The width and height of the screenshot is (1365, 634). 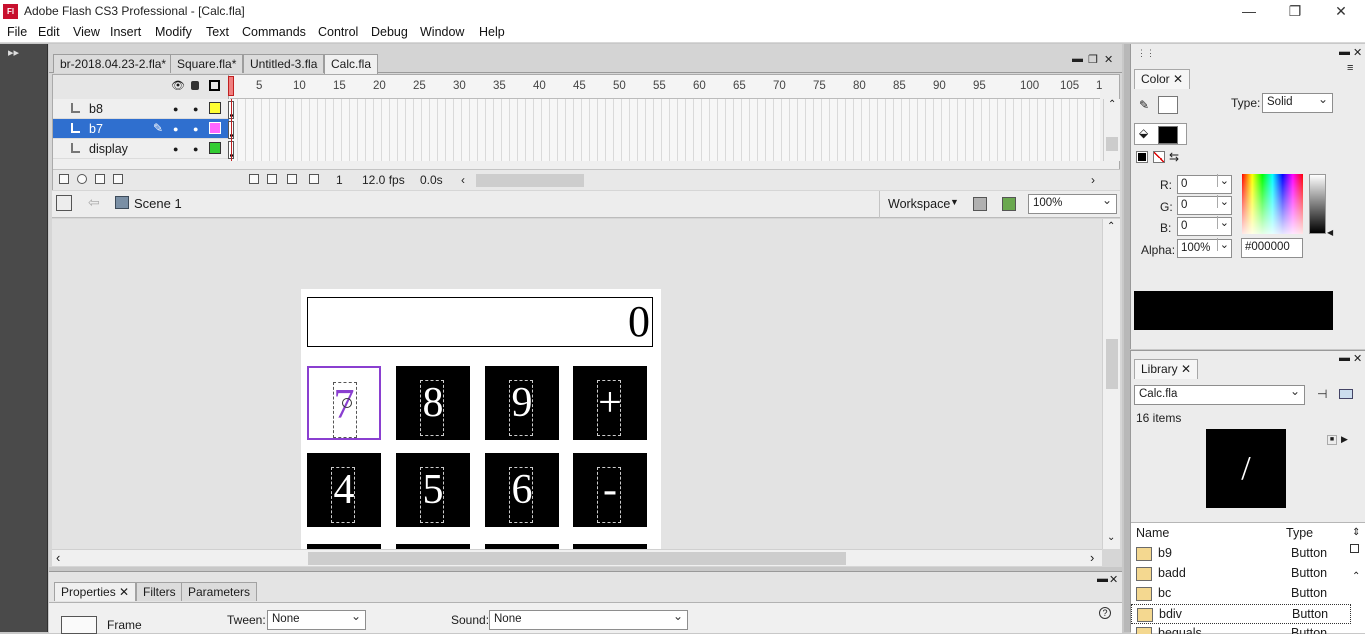 I want to click on doc-close-icon: ✕, so click(x=1108, y=59).